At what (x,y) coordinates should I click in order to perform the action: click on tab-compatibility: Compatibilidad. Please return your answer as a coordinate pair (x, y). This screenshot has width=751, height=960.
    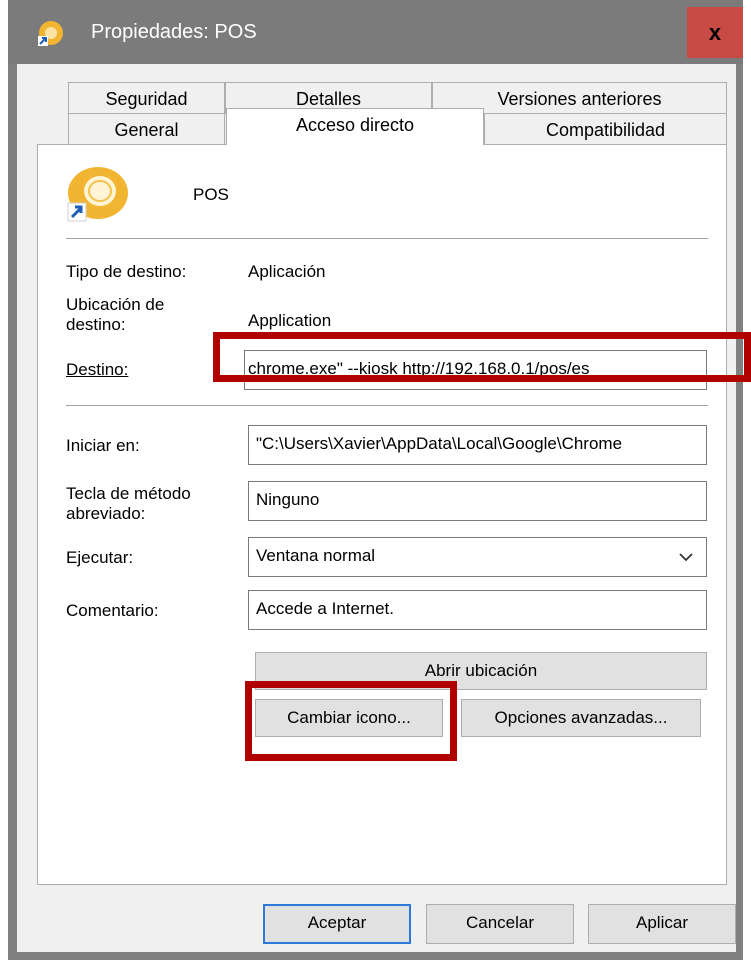
    Looking at the image, I should click on (605, 129).